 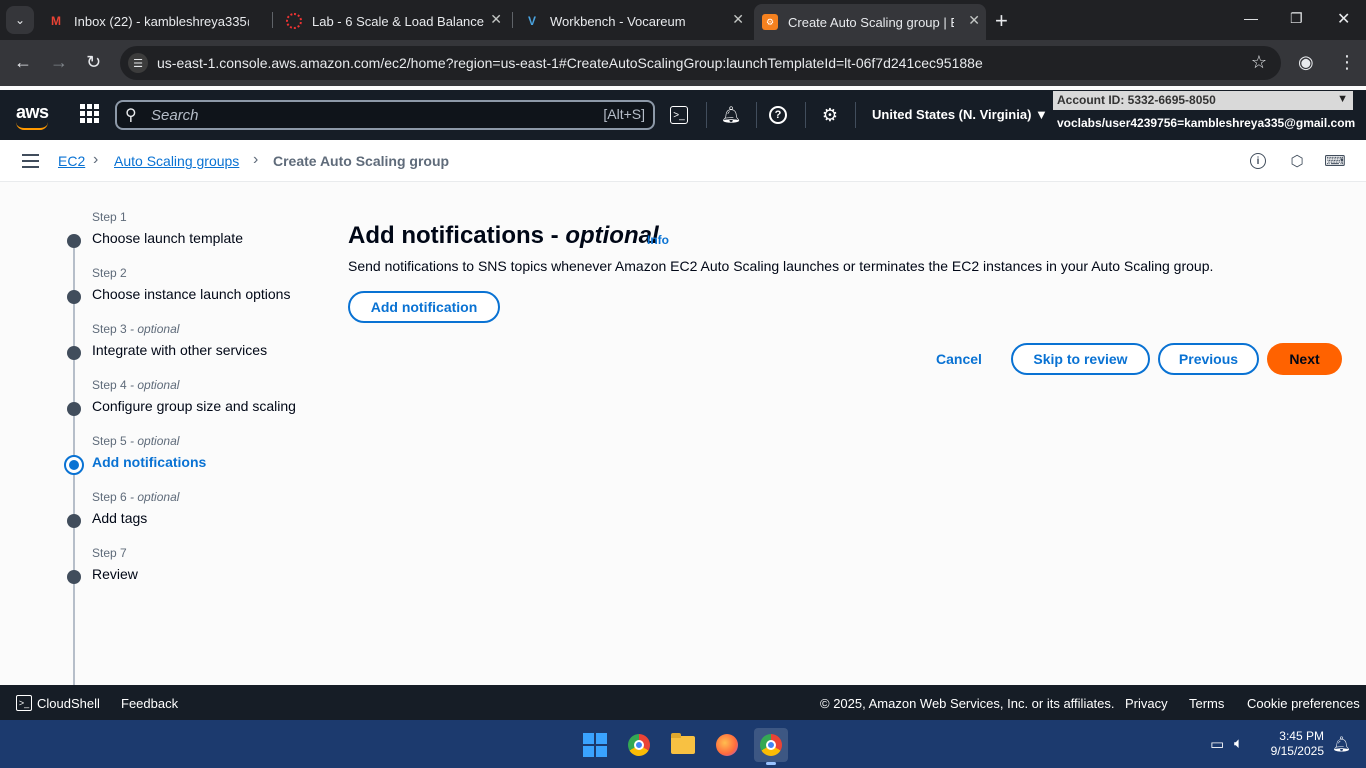 I want to click on display-icon: ▭, so click(x=1217, y=744).